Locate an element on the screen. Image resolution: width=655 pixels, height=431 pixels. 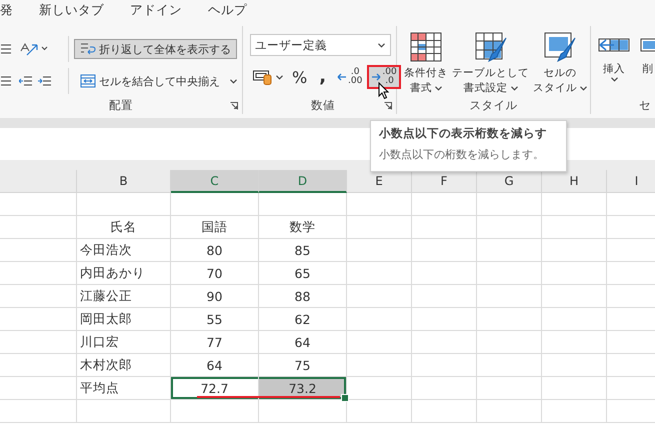
table-cell: 今田浩次 is located at coordinates (124, 250).